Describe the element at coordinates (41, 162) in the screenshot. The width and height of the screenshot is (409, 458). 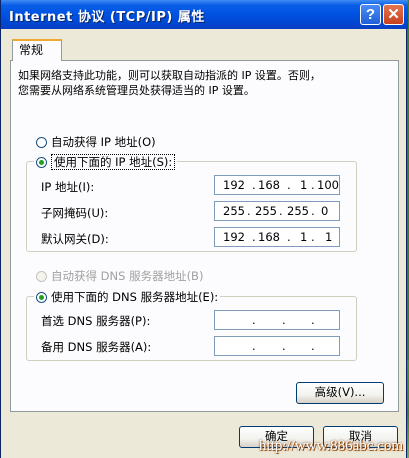
I see `radio-manual-ip-circle` at that location.